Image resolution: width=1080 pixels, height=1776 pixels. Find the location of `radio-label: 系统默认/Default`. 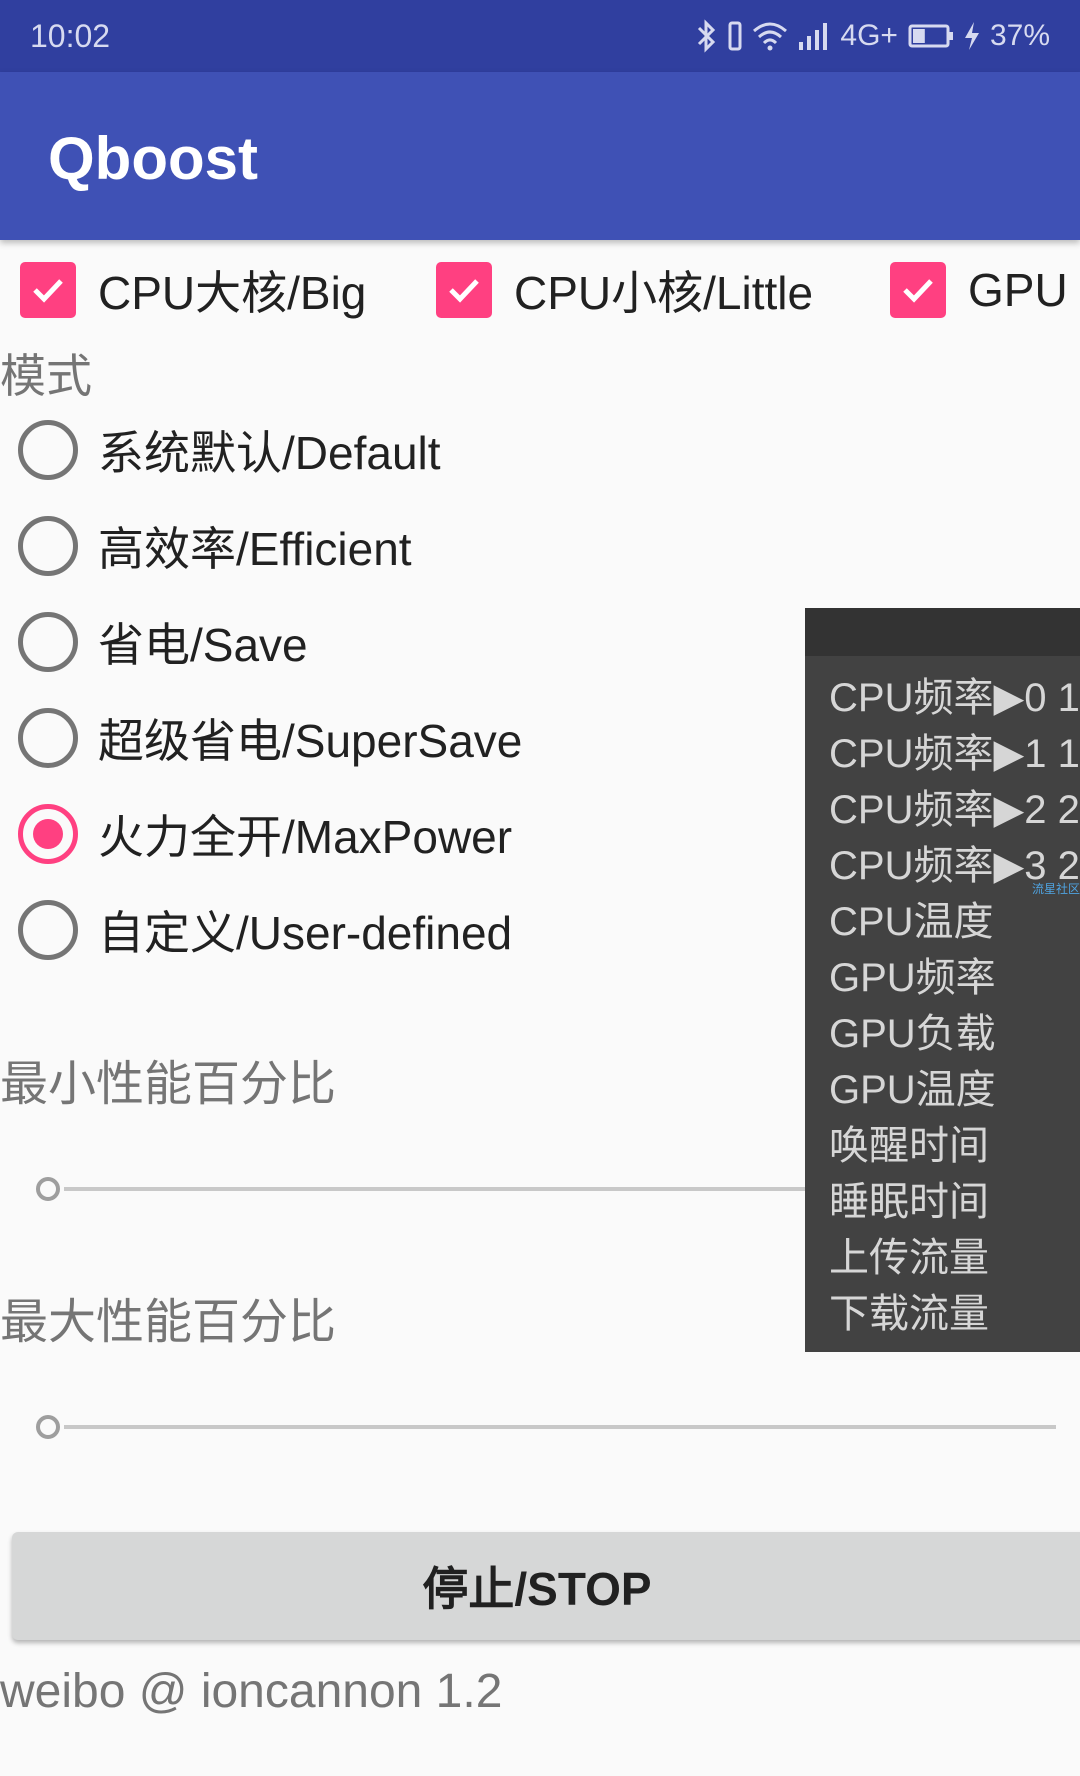

radio-label: 系统默认/Default is located at coordinates (269, 453).